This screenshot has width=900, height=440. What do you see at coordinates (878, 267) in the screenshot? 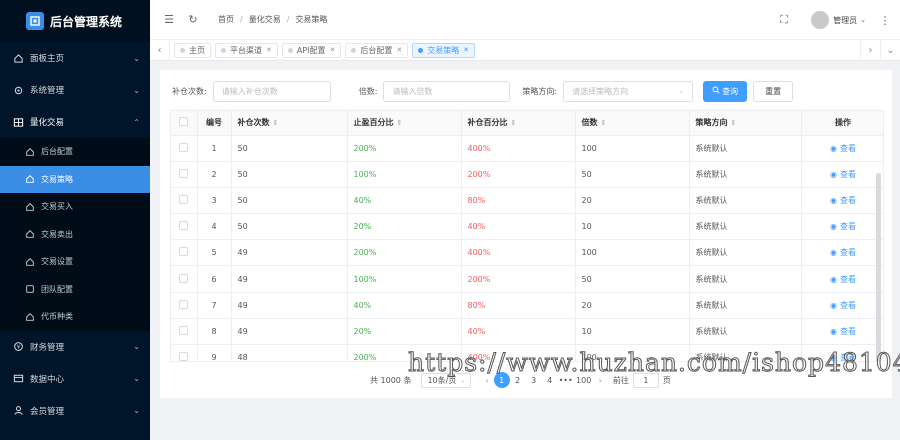
I see `table-scrollbar` at bounding box center [878, 267].